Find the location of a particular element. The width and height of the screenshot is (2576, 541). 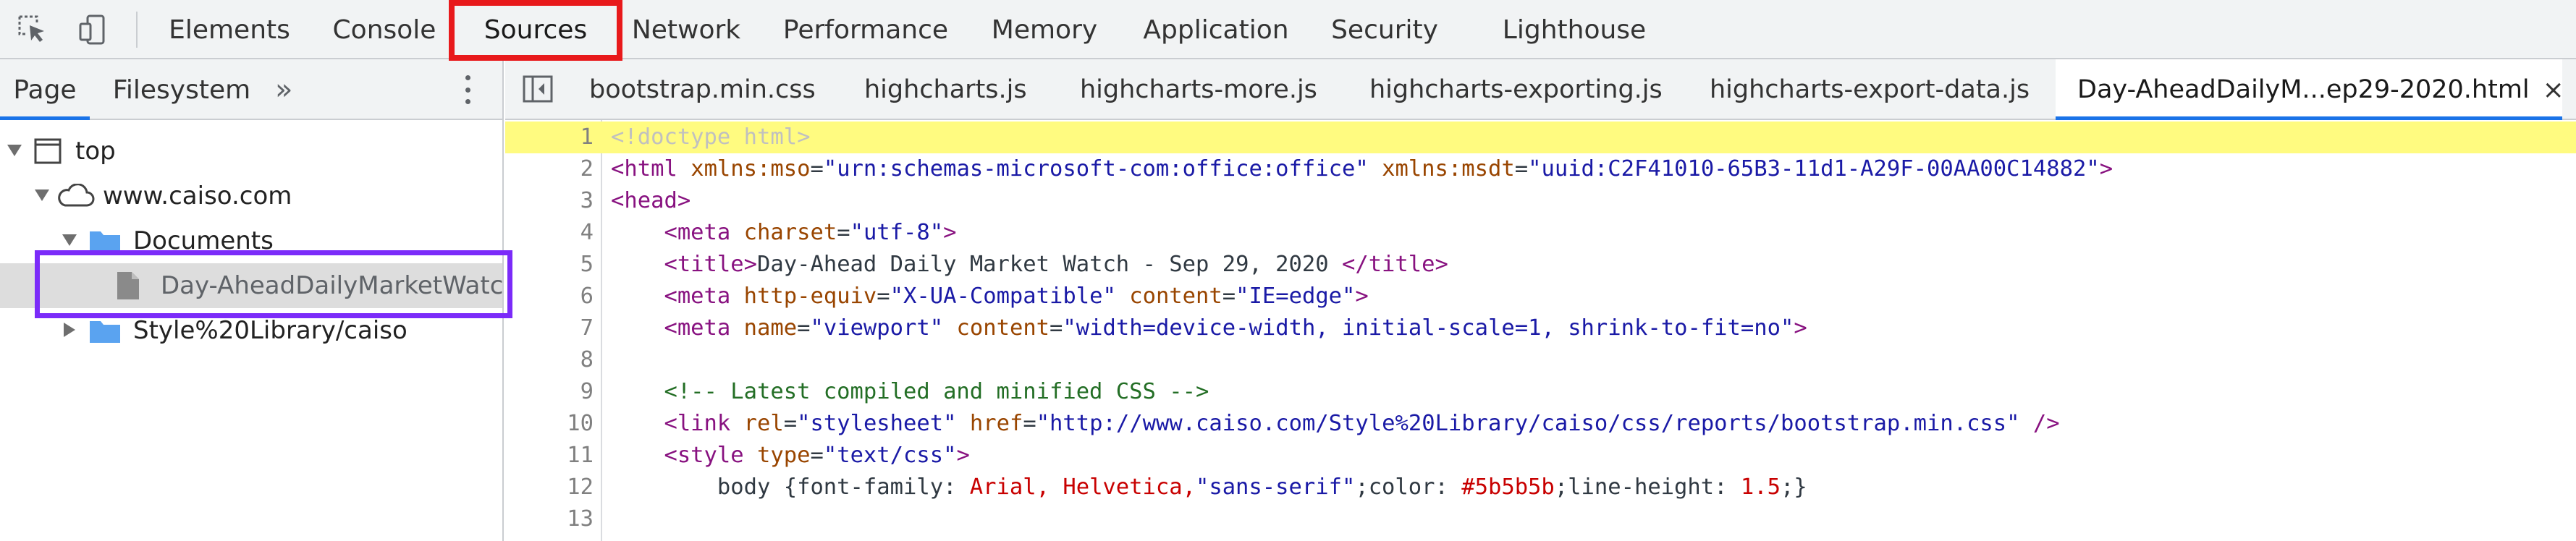

line-number: 3 is located at coordinates (549, 201).